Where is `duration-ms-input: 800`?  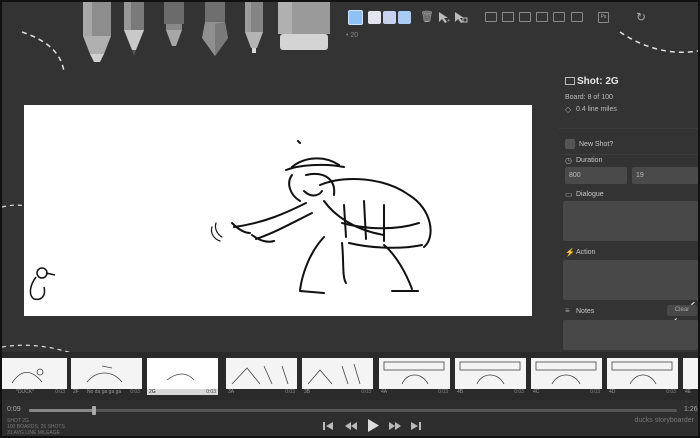
duration-ms-input: 800 is located at coordinates (596, 175).